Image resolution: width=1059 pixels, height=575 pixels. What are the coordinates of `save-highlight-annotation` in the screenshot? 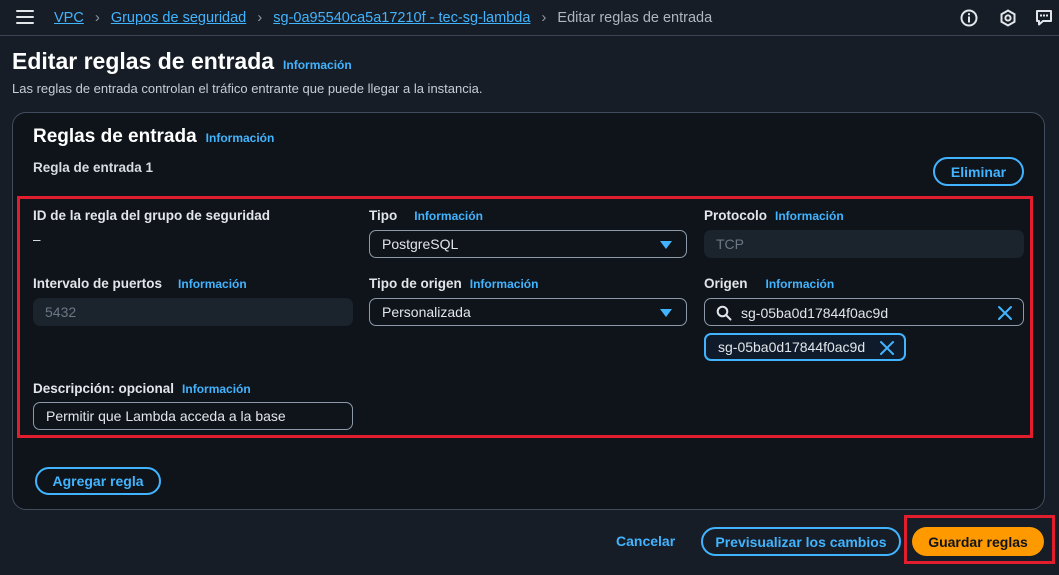 It's located at (979, 539).